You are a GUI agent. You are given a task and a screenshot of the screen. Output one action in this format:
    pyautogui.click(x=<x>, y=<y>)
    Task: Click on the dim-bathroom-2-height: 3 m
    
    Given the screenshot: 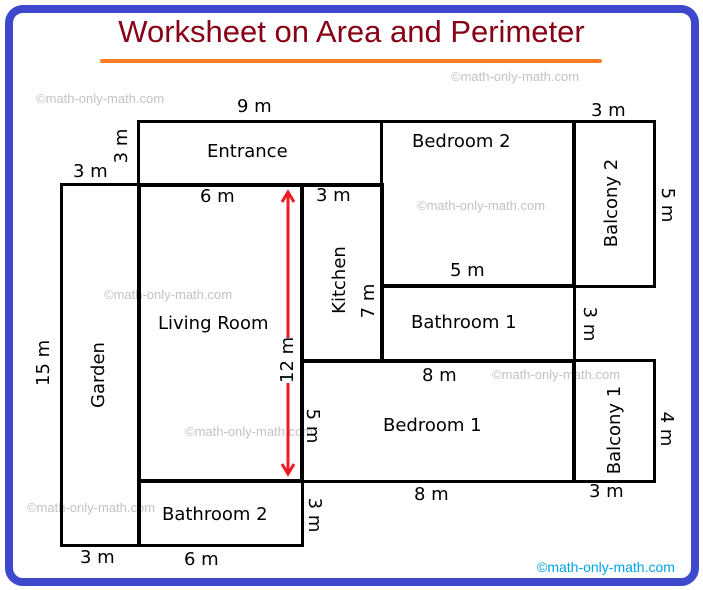 What is the action you would take?
    pyautogui.click(x=314, y=515)
    